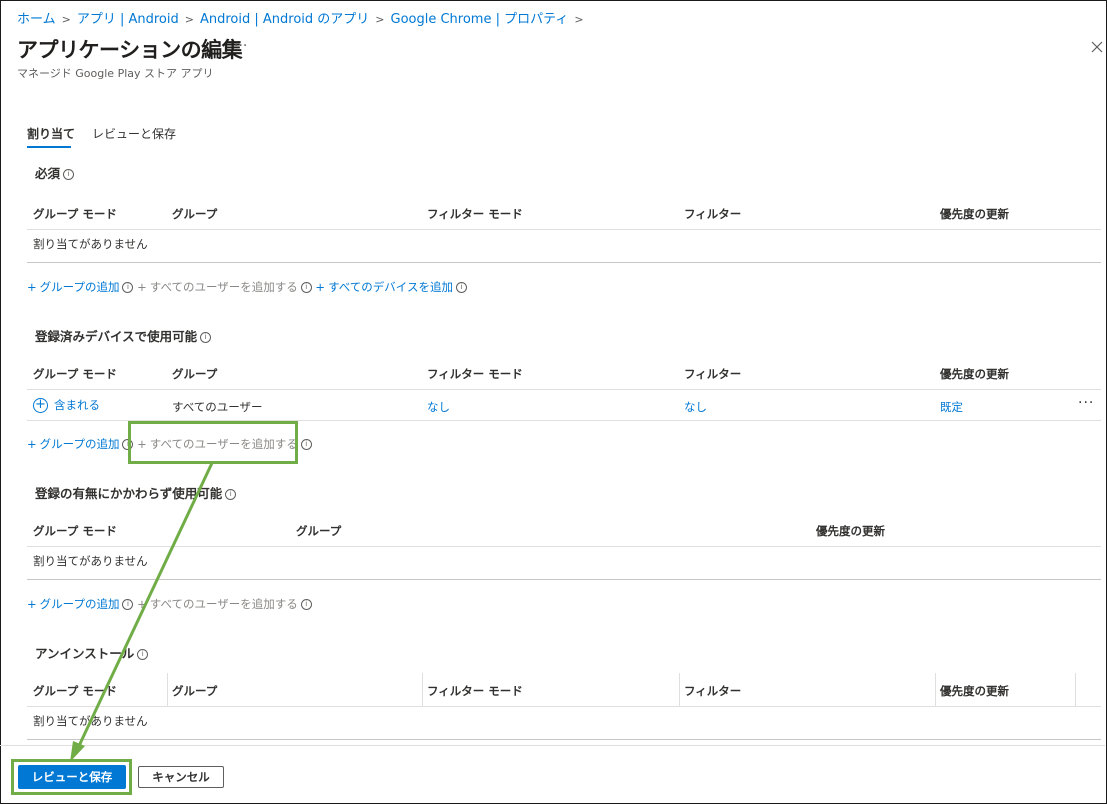  Describe the element at coordinates (142, 612) in the screenshot. I see `annotation-arrow` at that location.